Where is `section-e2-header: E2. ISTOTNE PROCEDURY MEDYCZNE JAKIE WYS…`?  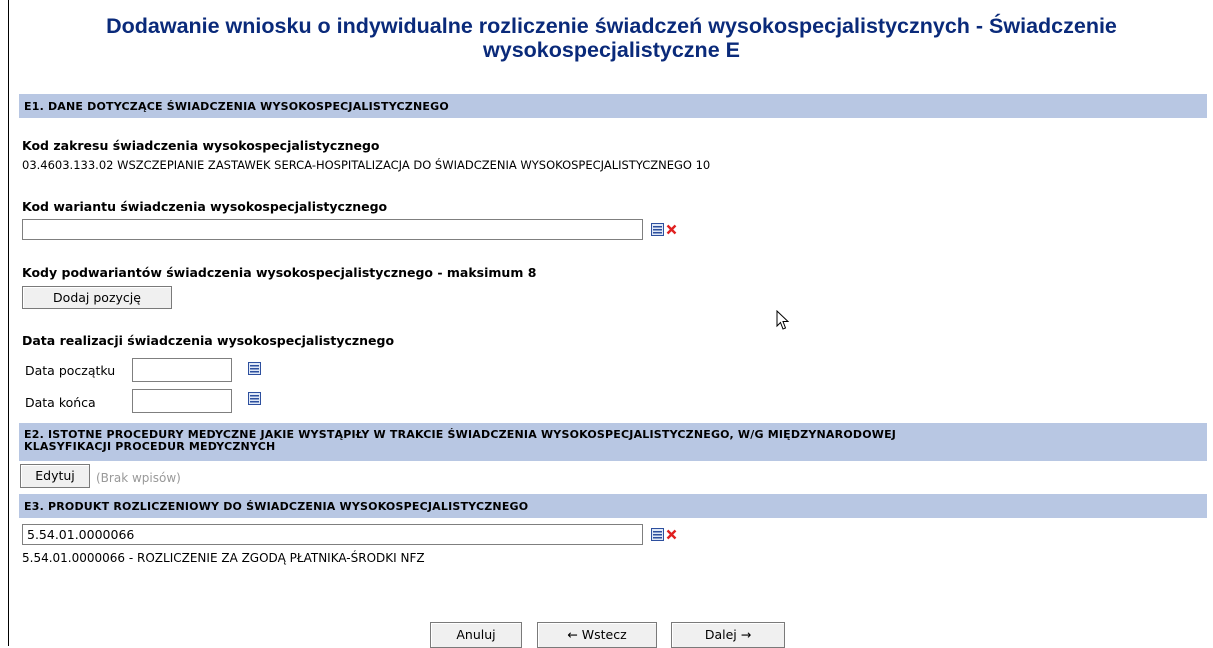
section-e2-header: E2. ISTOTNE PROCEDURY MEDYCZNE JAKIE WYS… is located at coordinates (613, 442).